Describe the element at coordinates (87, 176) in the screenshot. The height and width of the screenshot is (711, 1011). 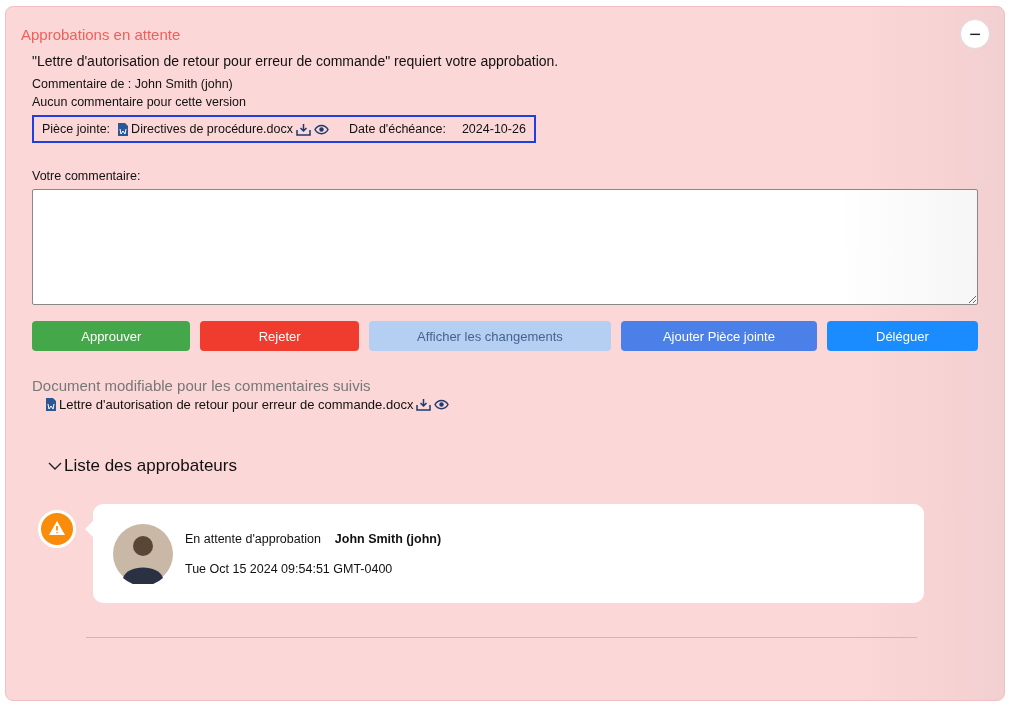
I see `comment-label: Votre commentaire:` at that location.